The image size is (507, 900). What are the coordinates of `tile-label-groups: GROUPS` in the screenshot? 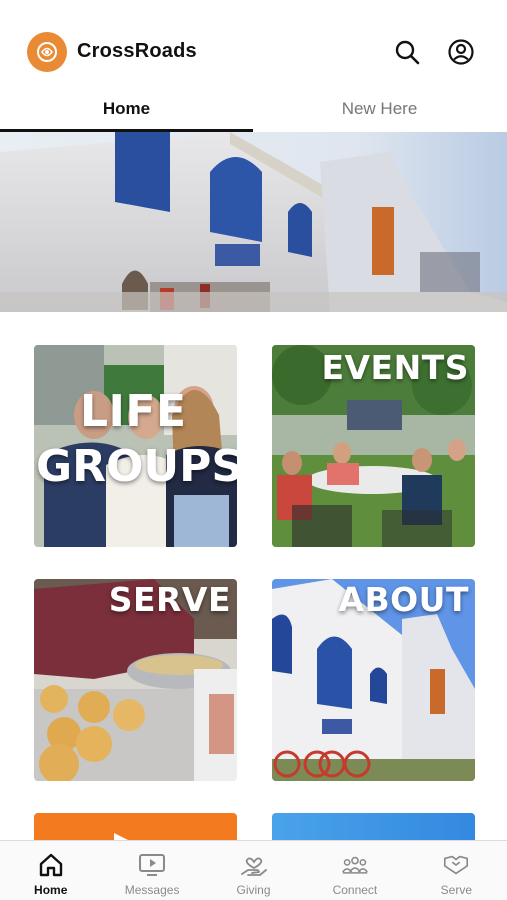 It's located at (136, 466).